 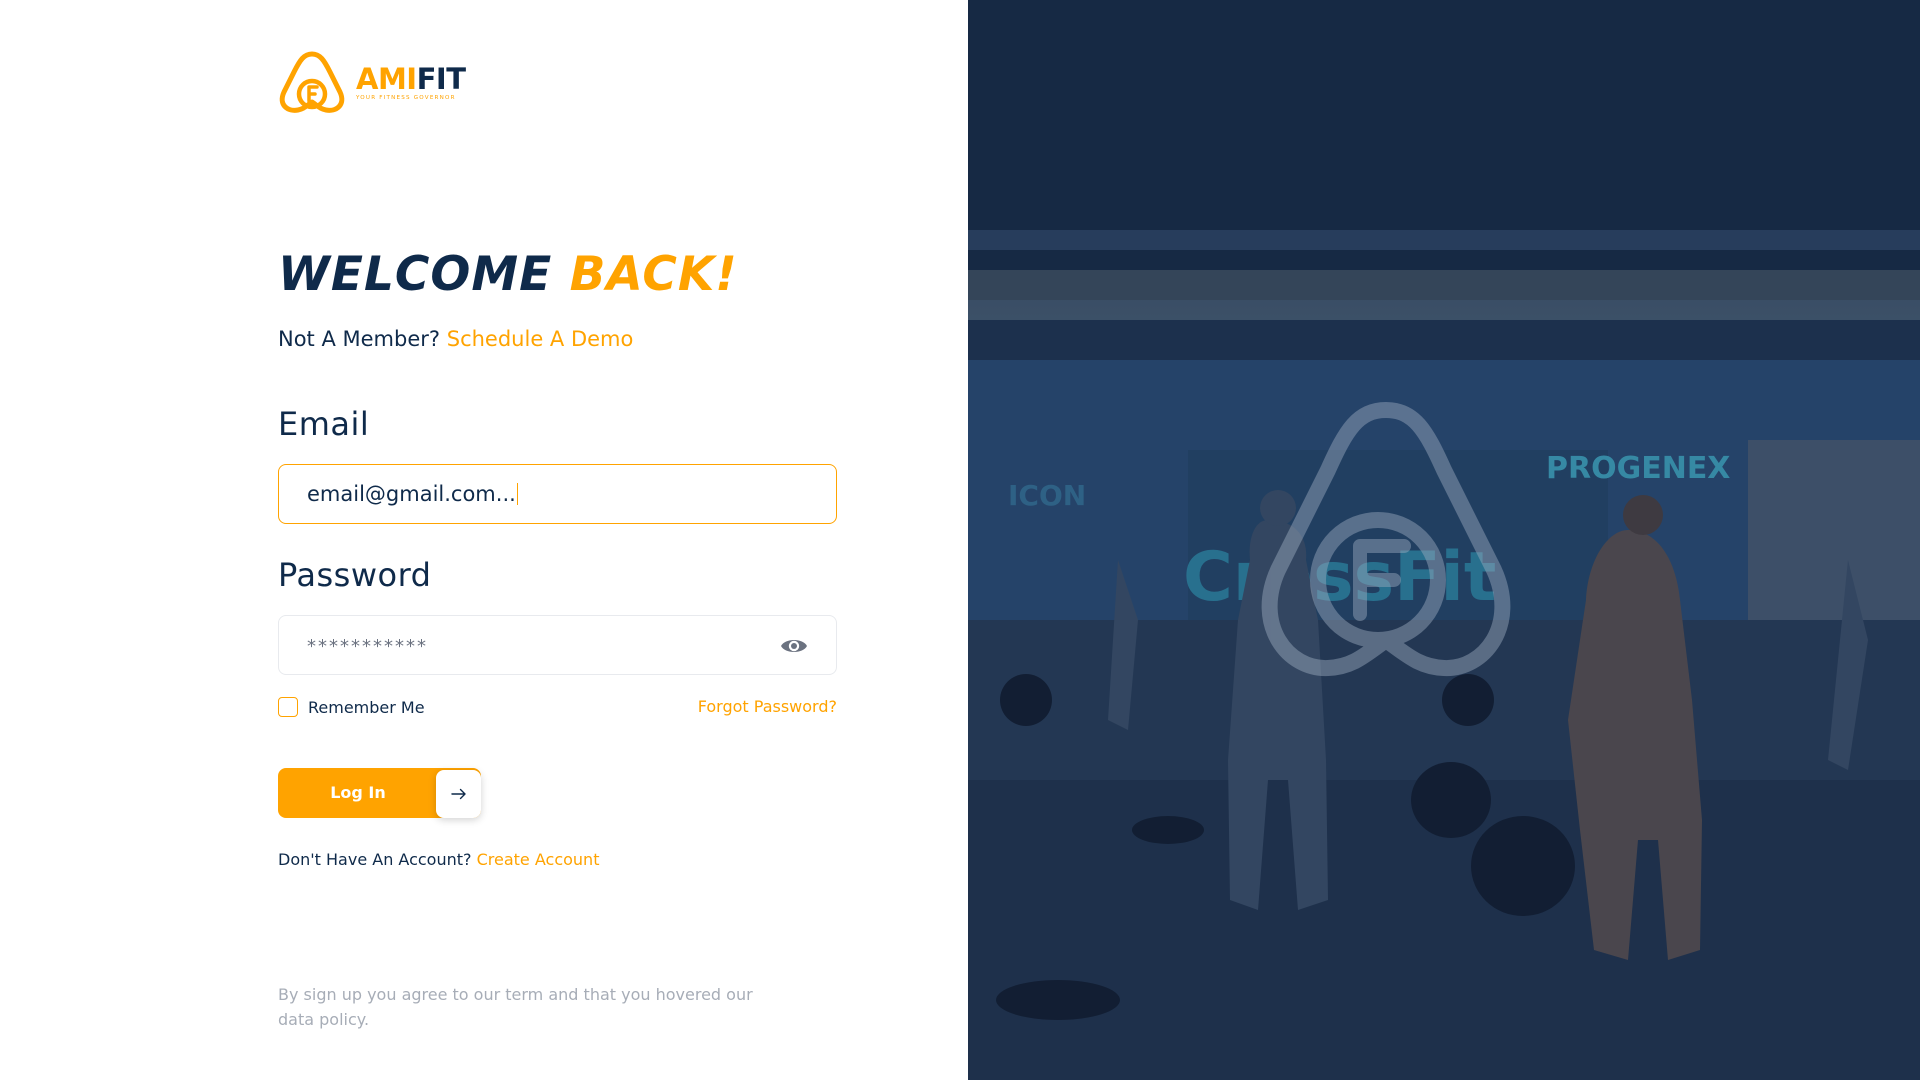 I want to click on member-prompt: Not A Member? Schedule A Demo, so click(x=455, y=339).